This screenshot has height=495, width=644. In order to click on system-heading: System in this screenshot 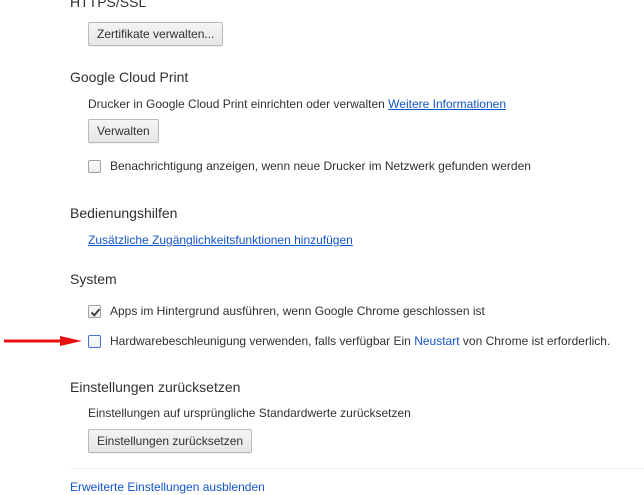, I will do `click(93, 279)`.